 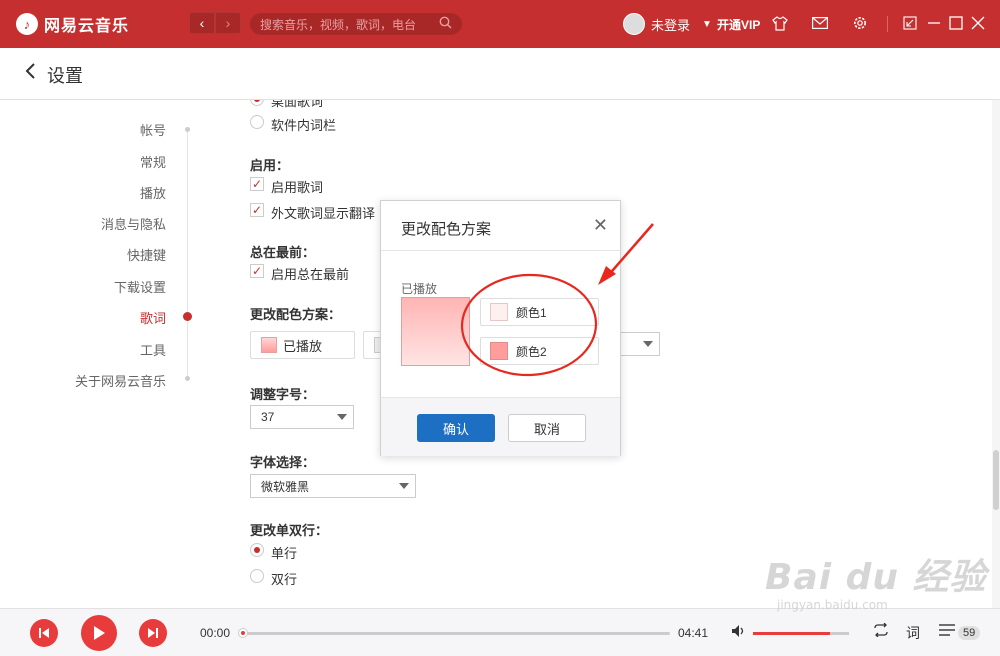 I want to click on font-size-heading: 调整字号：, so click(x=283, y=394).